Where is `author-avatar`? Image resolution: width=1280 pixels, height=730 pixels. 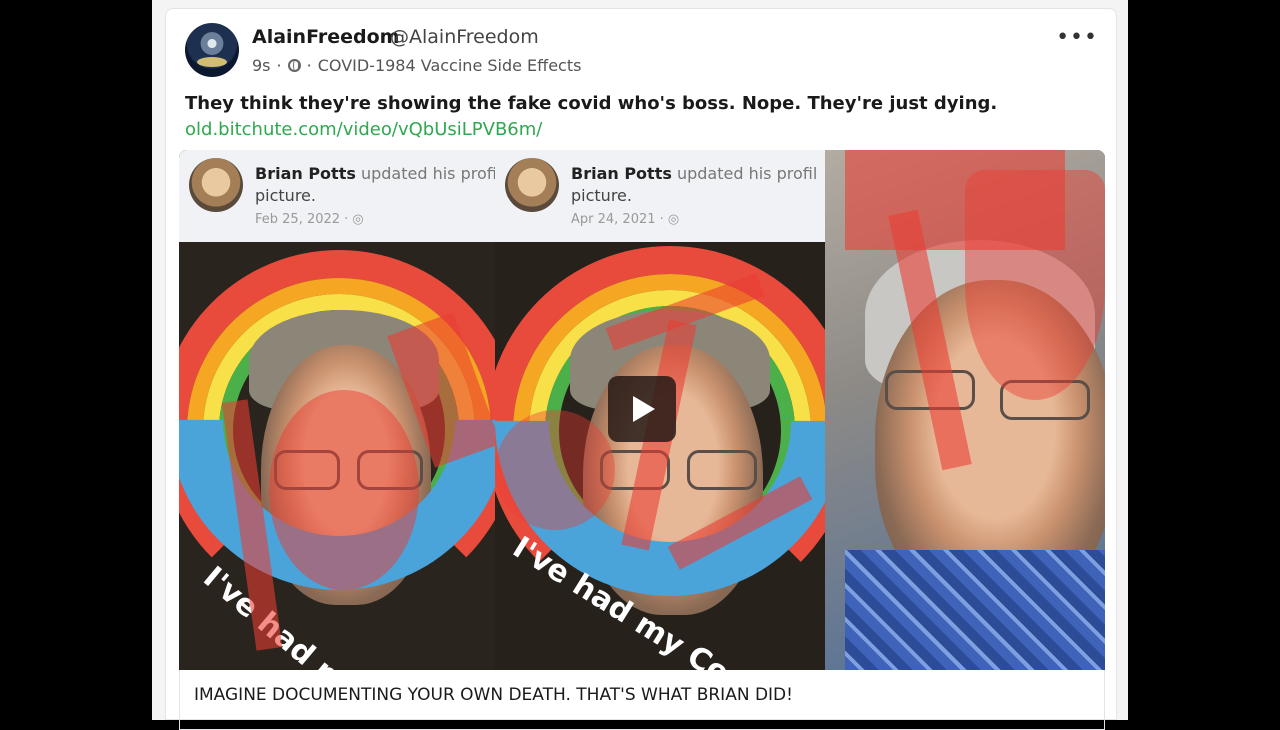 author-avatar is located at coordinates (212, 50).